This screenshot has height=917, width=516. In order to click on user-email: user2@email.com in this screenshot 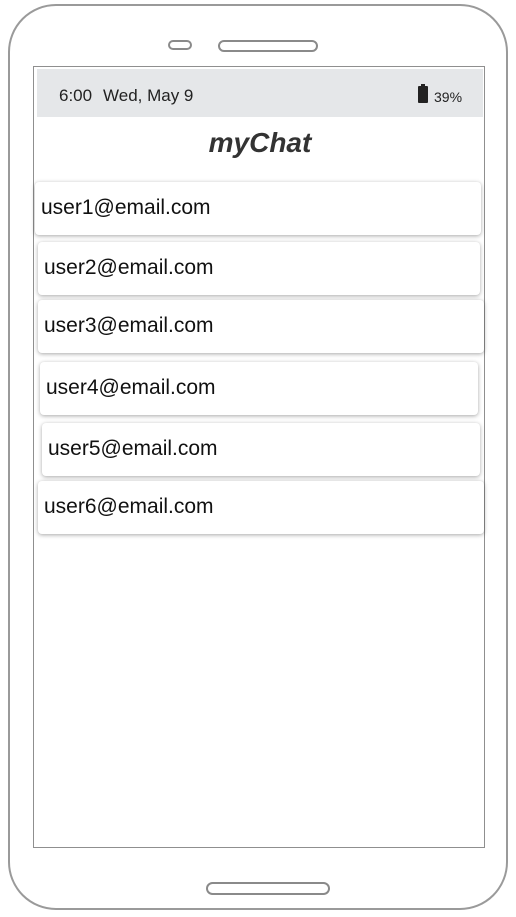, I will do `click(129, 267)`.